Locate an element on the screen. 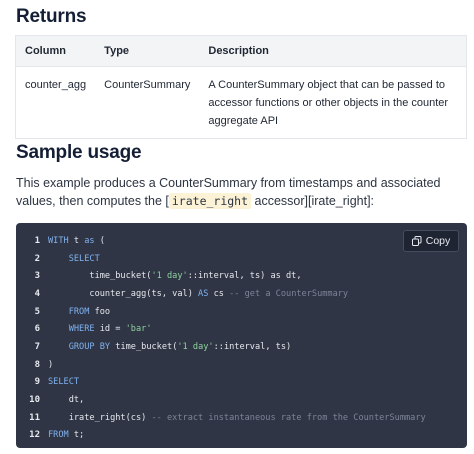  code-token: -- get a CounterSummary is located at coordinates (289, 293).